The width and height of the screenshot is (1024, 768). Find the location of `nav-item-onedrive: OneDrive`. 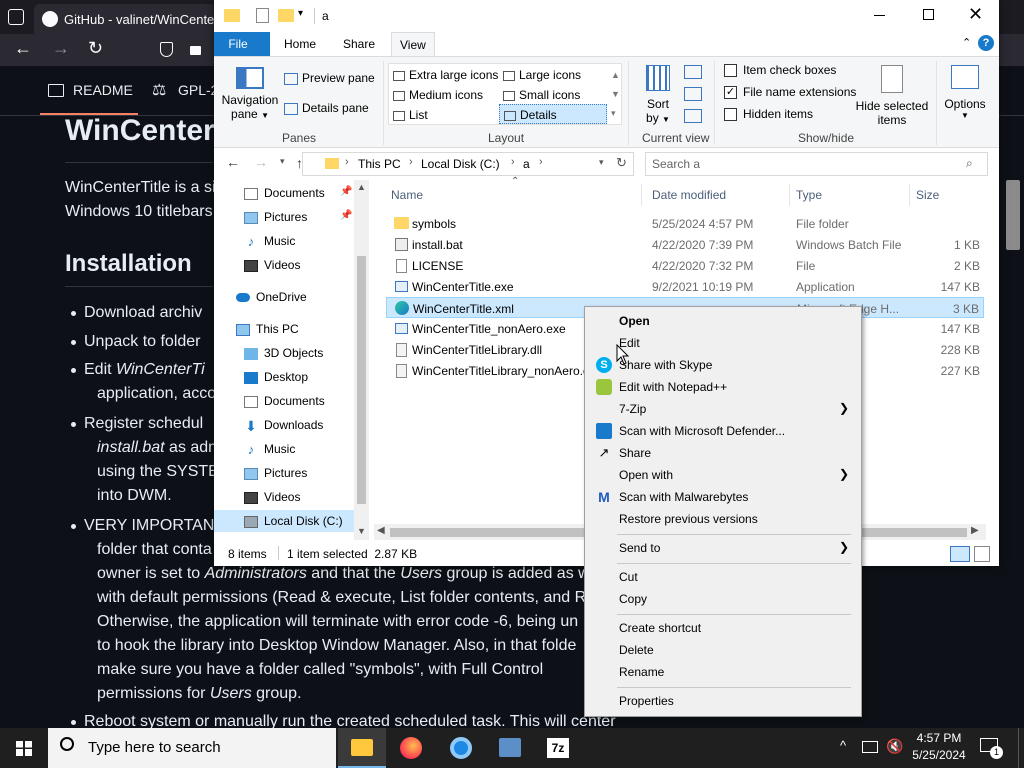

nav-item-onedrive: OneDrive is located at coordinates (271, 297).